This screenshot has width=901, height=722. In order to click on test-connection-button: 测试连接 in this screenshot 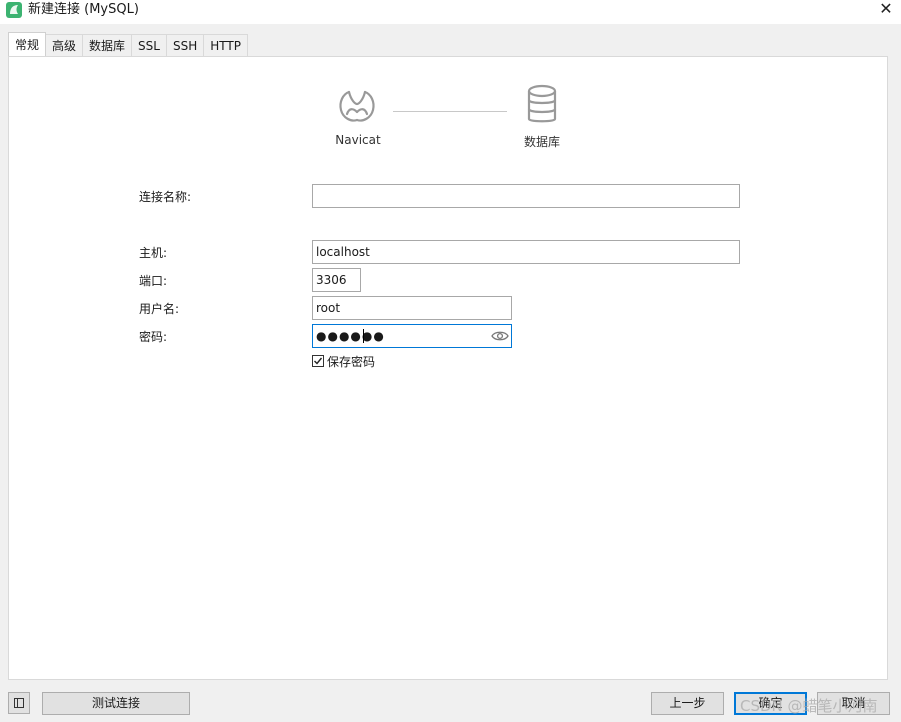, I will do `click(116, 703)`.